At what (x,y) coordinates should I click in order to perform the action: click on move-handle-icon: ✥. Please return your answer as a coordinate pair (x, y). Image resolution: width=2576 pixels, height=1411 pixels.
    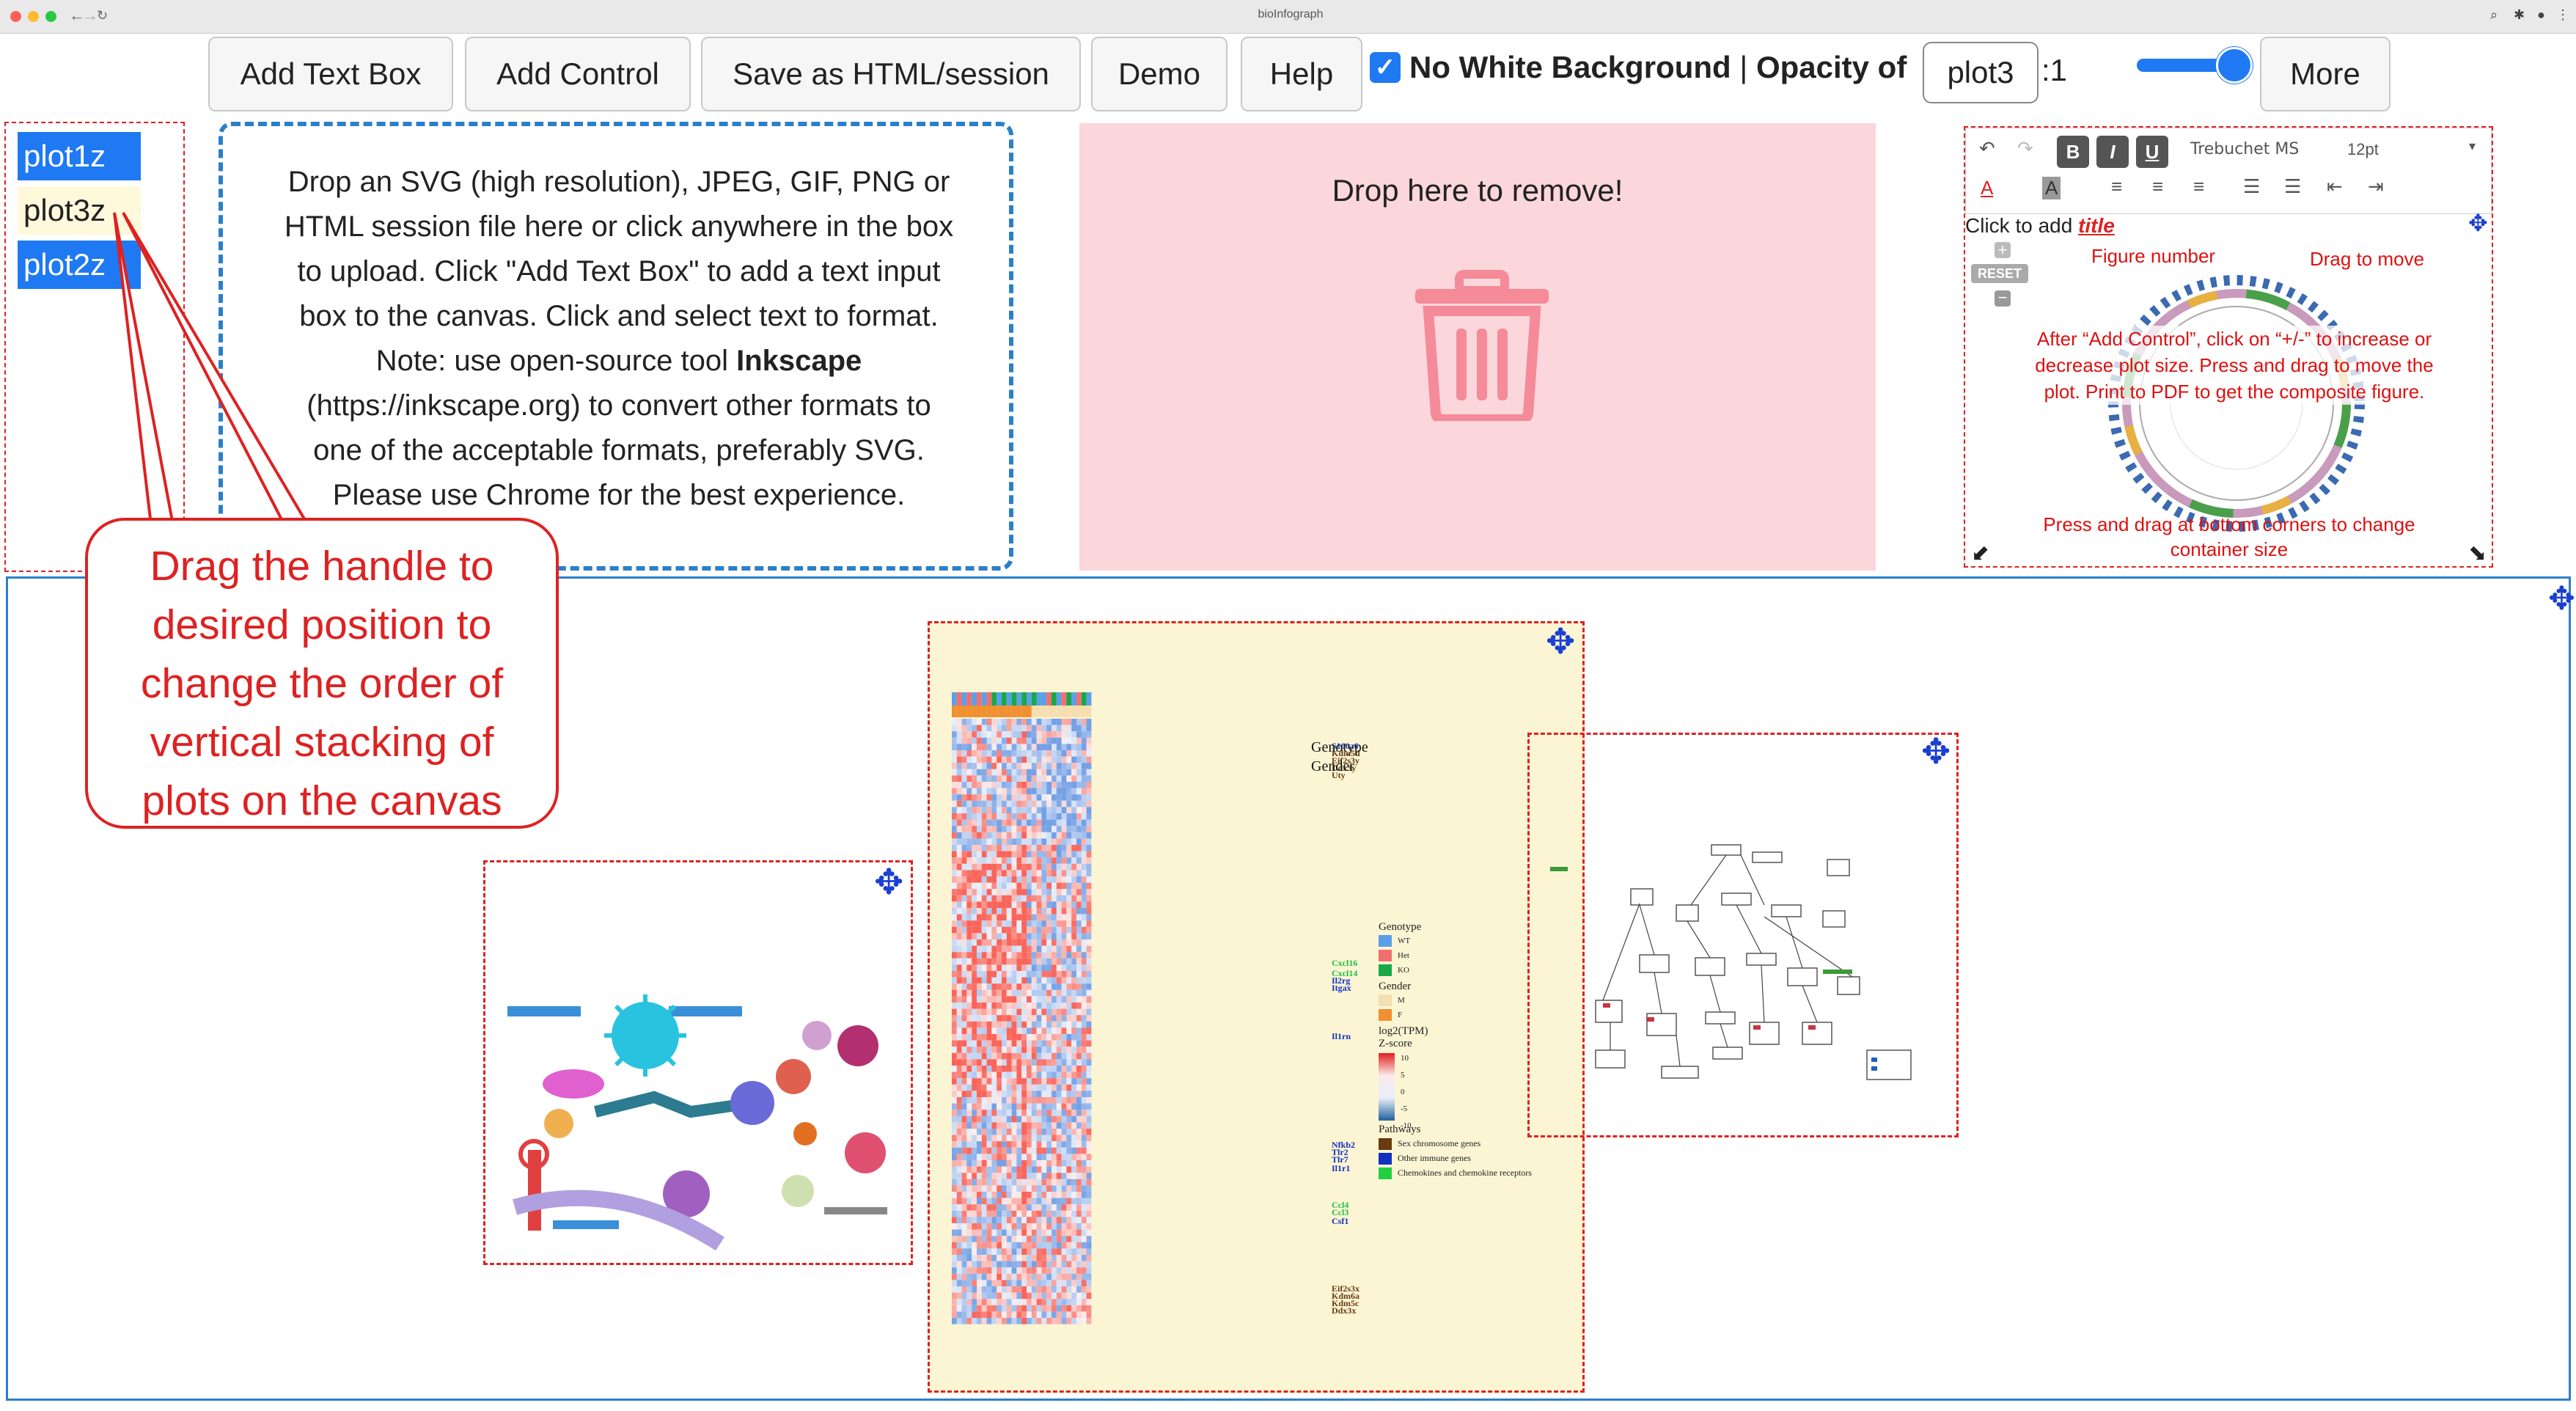
    Looking at the image, I should click on (2478, 223).